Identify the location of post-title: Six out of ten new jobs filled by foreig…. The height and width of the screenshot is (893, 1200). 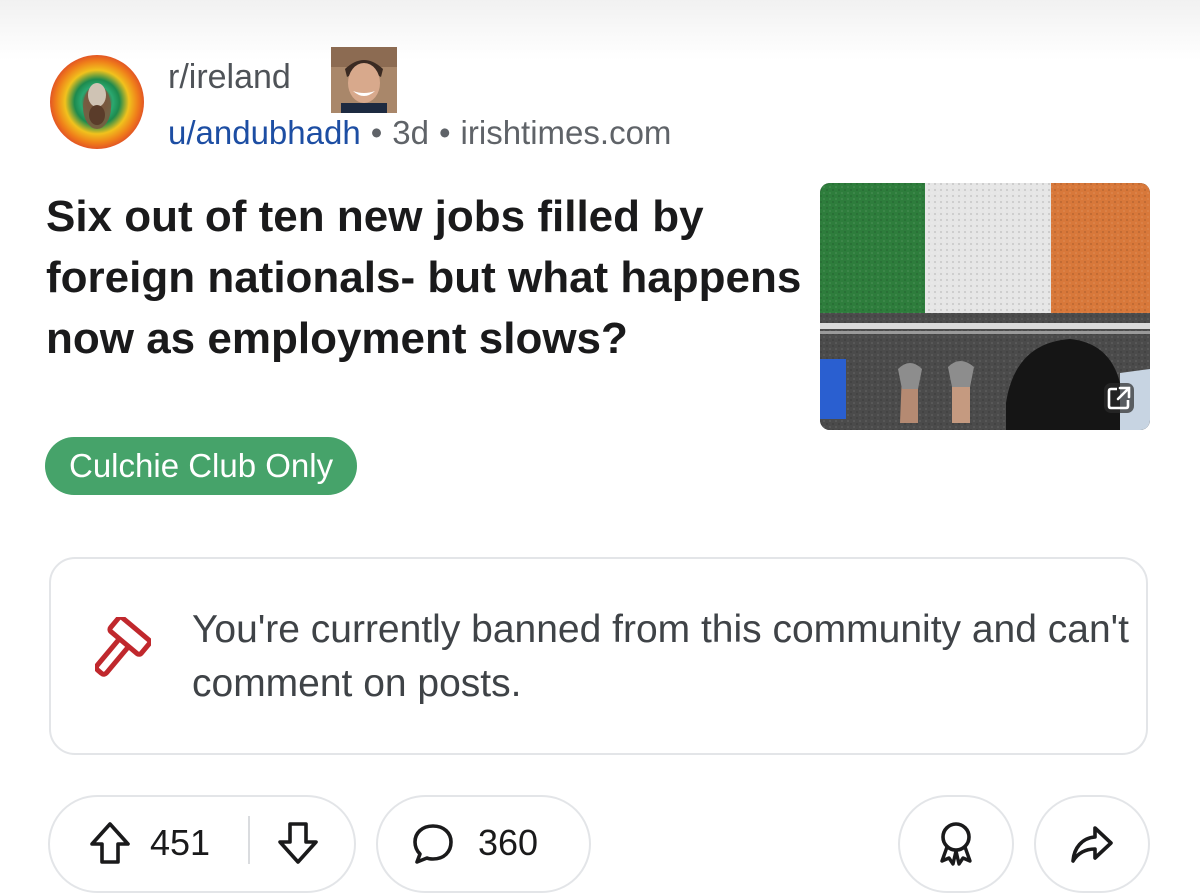
(426, 277).